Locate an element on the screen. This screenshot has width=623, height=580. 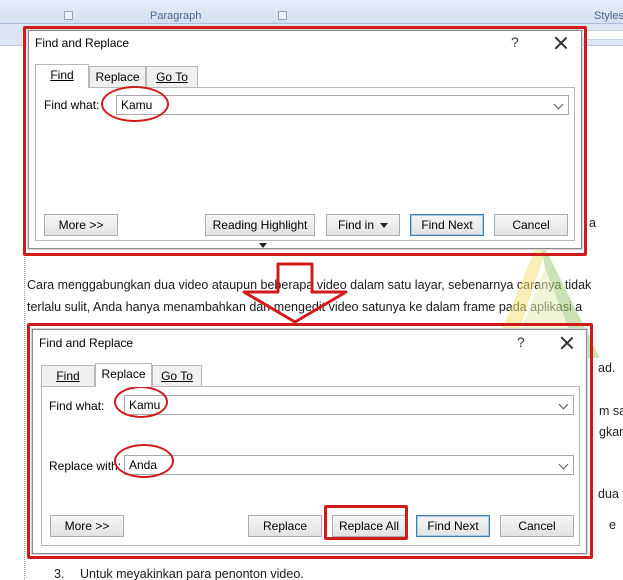
list-number: 3. is located at coordinates (59, 573).